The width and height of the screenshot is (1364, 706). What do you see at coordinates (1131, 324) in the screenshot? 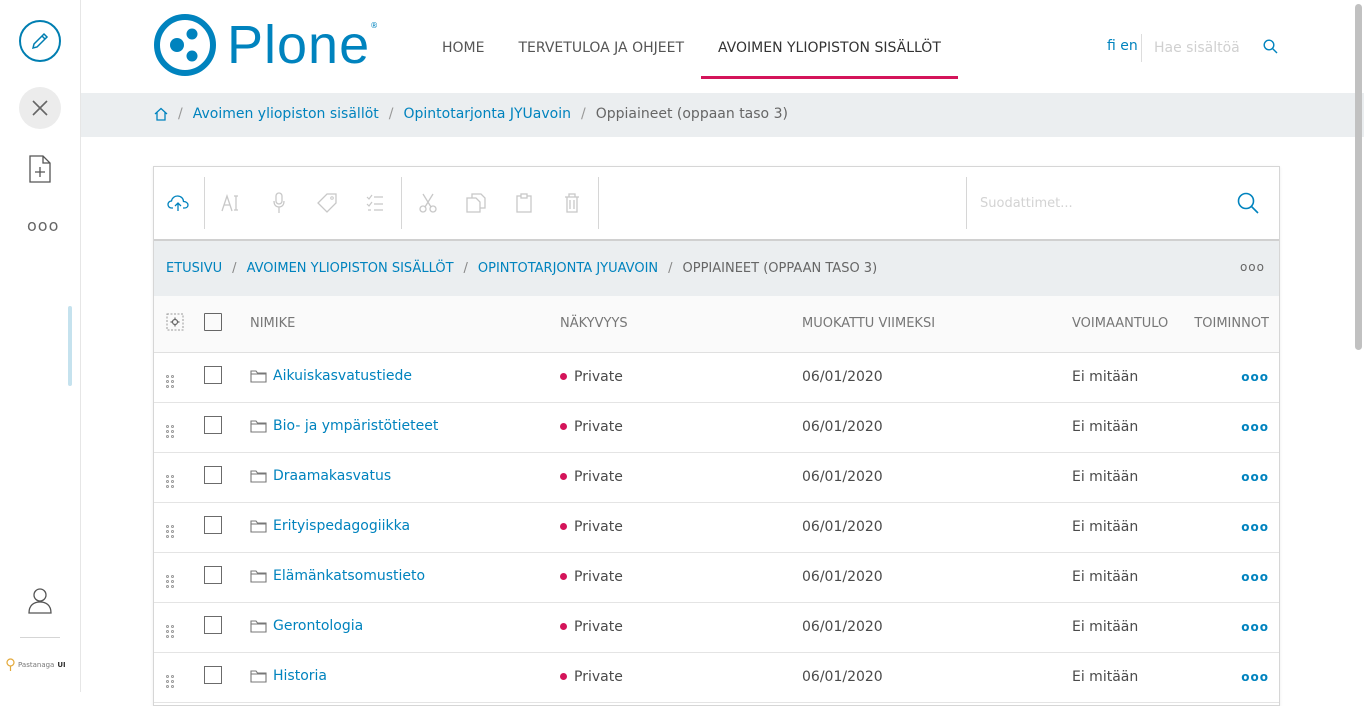
I see `column-header-effective: VOIMAANTULO` at bounding box center [1131, 324].